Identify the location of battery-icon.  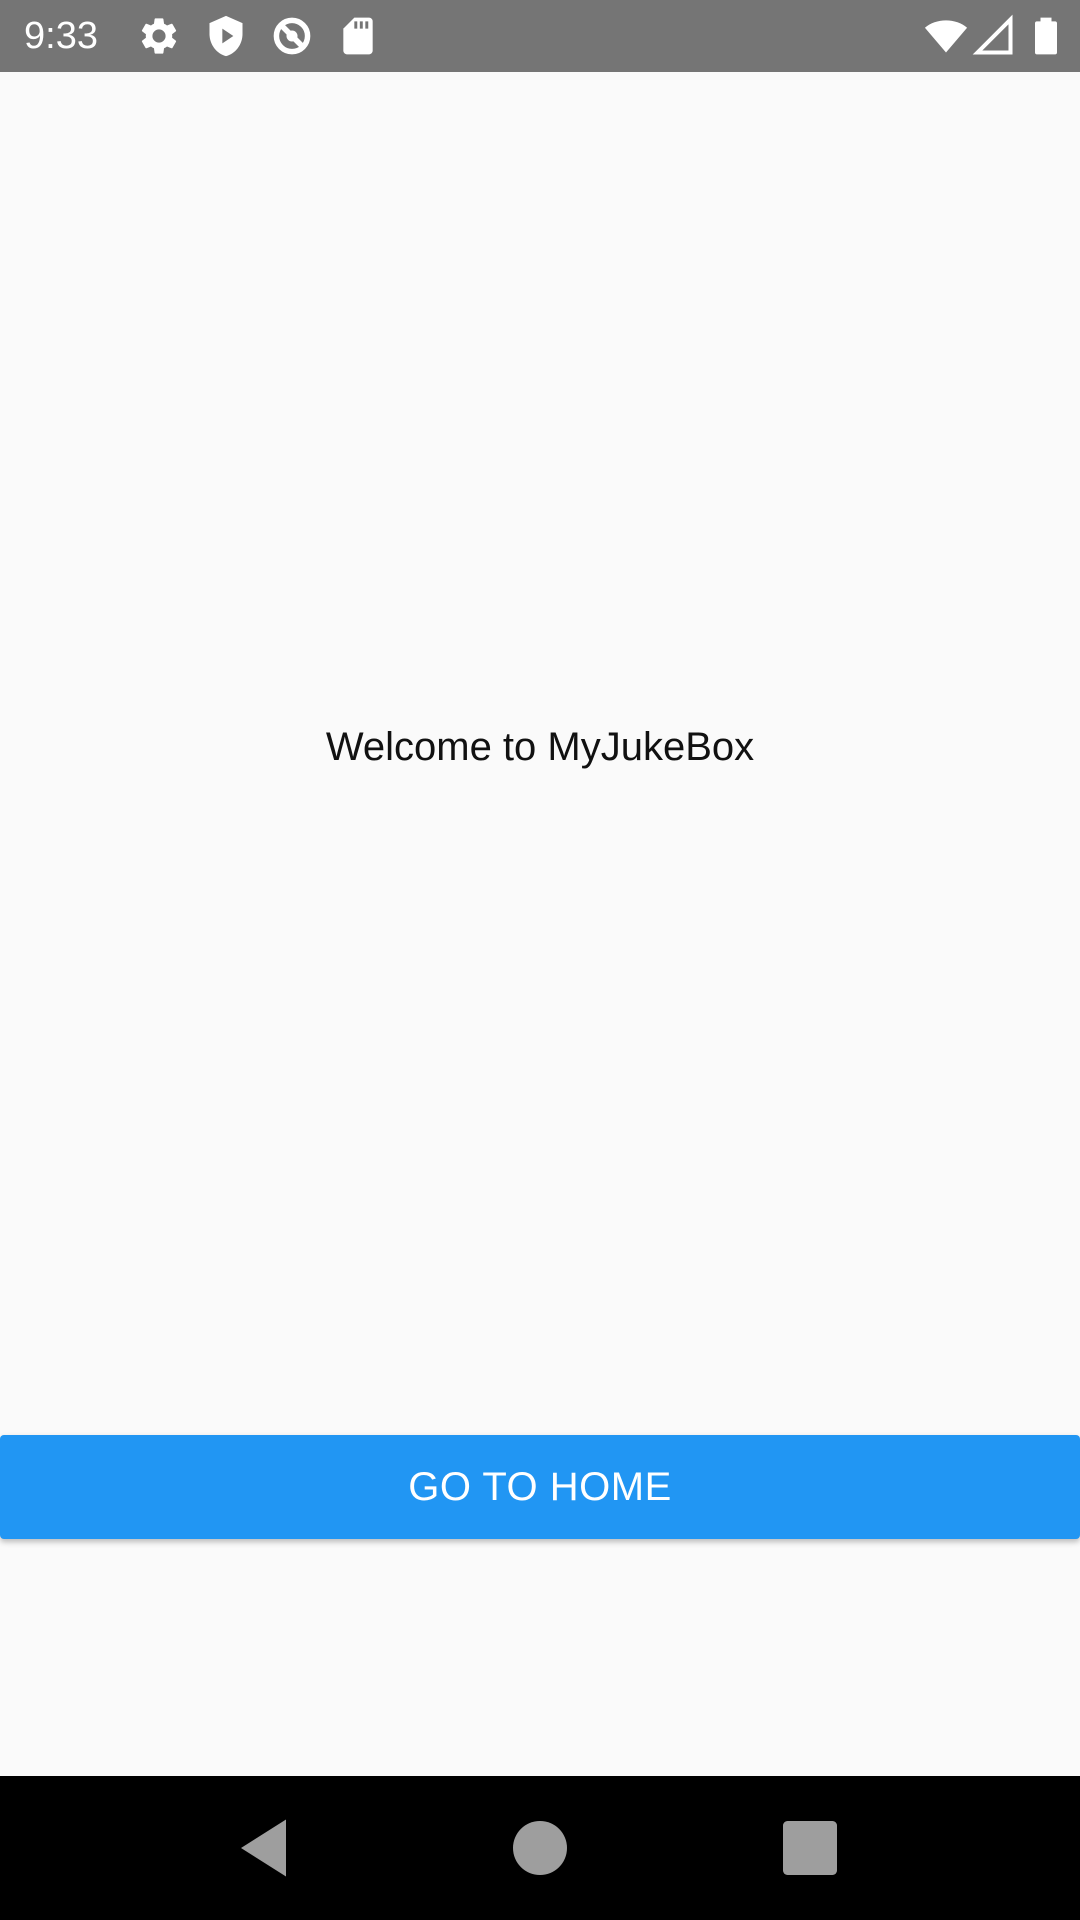
(1046, 36).